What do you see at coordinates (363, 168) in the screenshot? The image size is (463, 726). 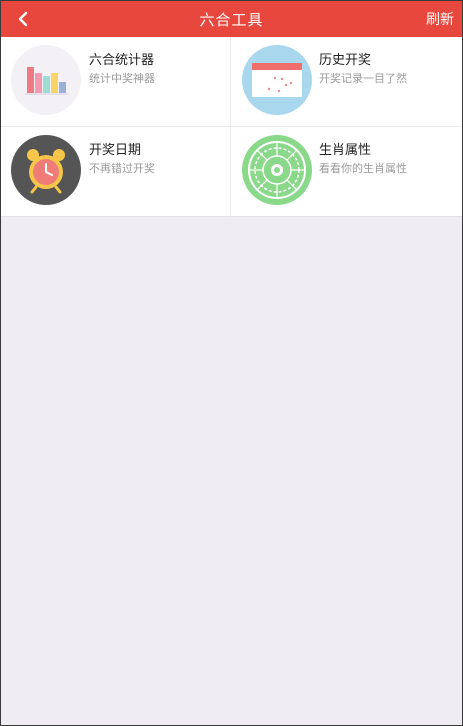 I see `tool-subtitle: 看看你的生肖属性` at bounding box center [363, 168].